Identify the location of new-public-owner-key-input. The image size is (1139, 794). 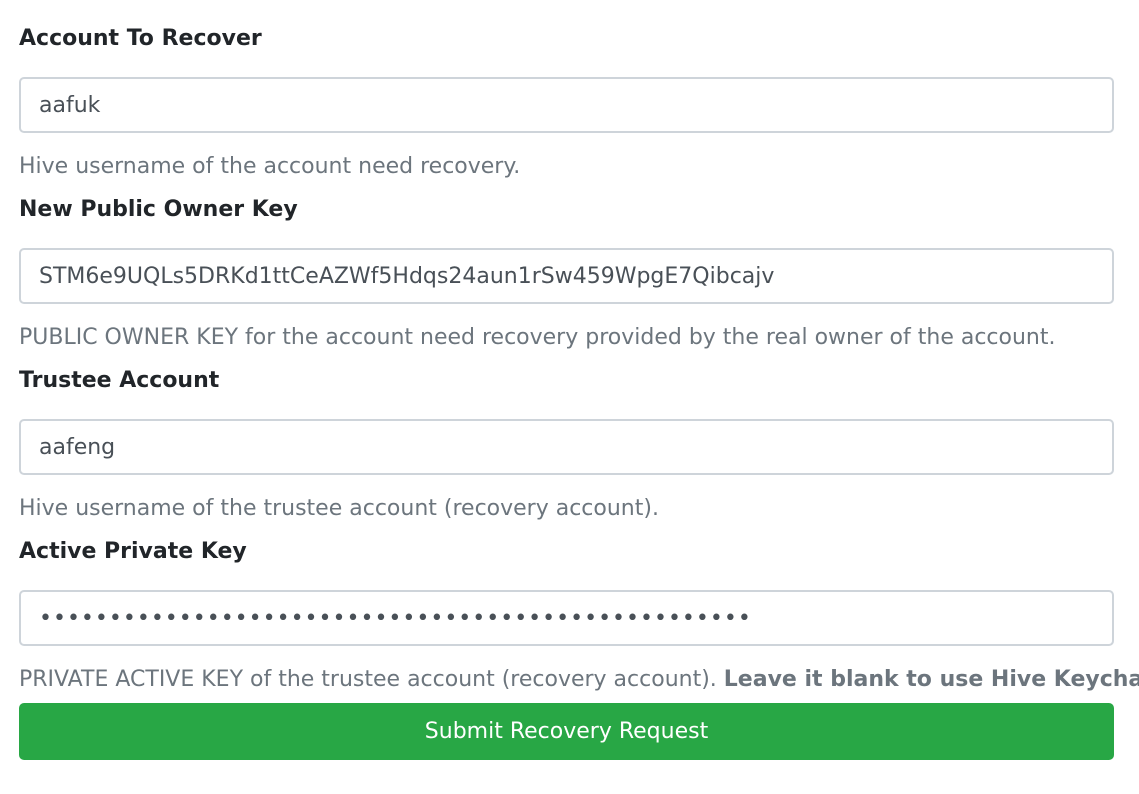
(566, 276).